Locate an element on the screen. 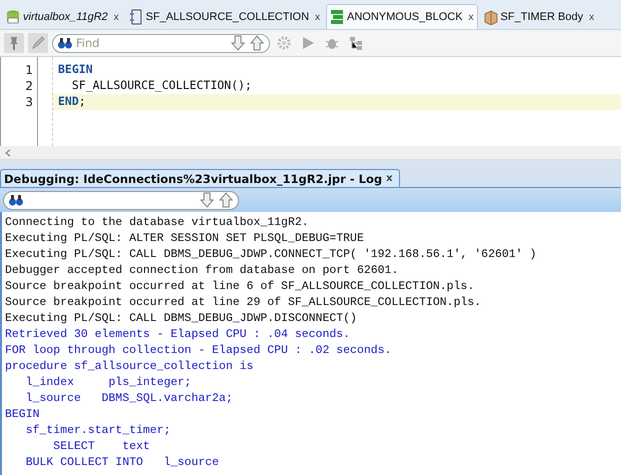 This screenshot has width=621, height=475. log-line: Source breakpoint occurred at line 6 of SF_ALLSOURCE_COLLECTION.pls. is located at coordinates (240, 287).